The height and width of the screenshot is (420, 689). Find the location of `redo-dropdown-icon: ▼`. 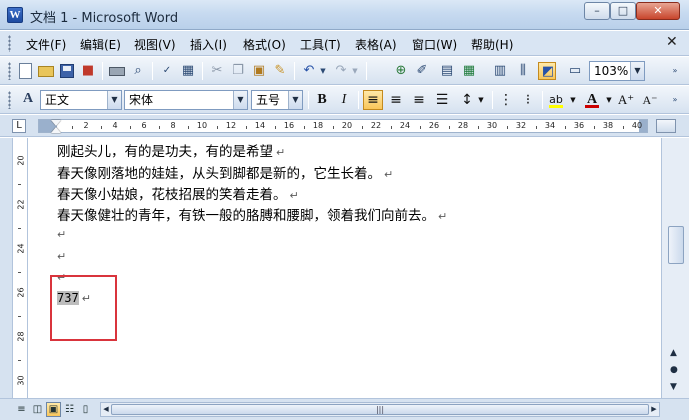

redo-dropdown-icon: ▼ is located at coordinates (355, 71).